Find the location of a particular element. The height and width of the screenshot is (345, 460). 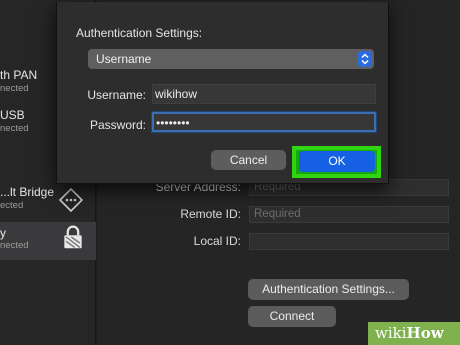

lock-icon is located at coordinates (73, 237).